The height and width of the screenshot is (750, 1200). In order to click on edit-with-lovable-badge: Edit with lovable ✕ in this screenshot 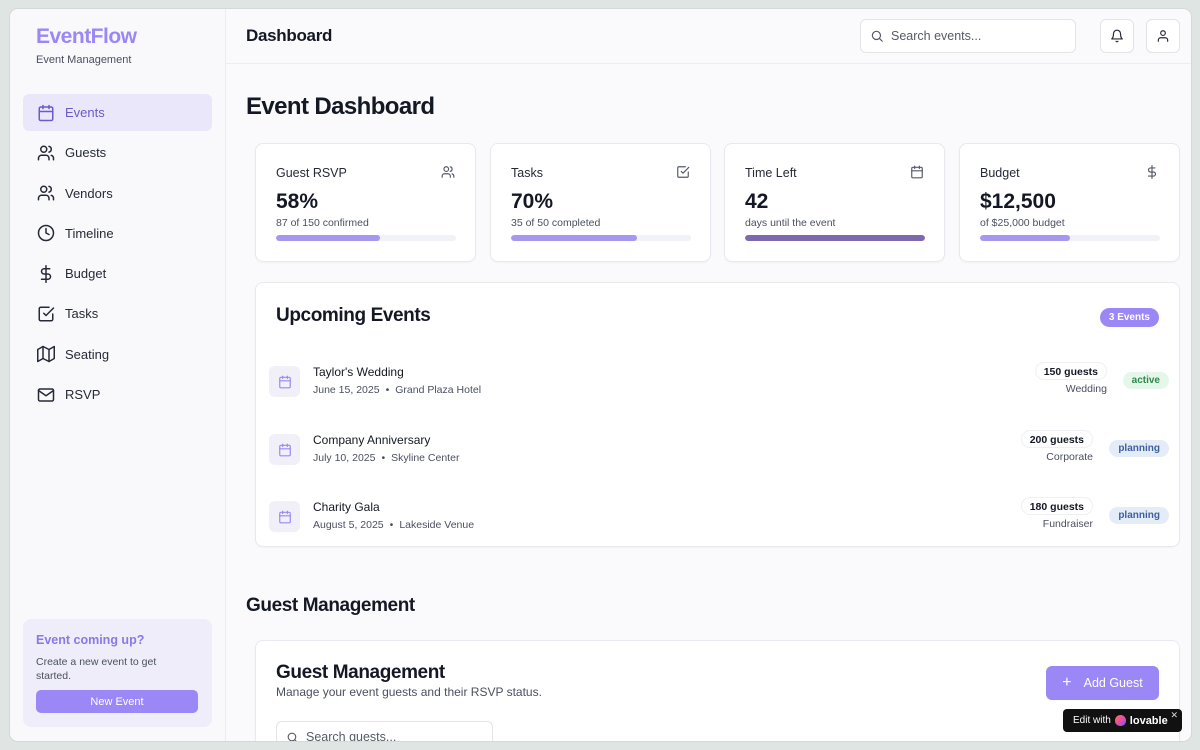, I will do `click(1122, 720)`.